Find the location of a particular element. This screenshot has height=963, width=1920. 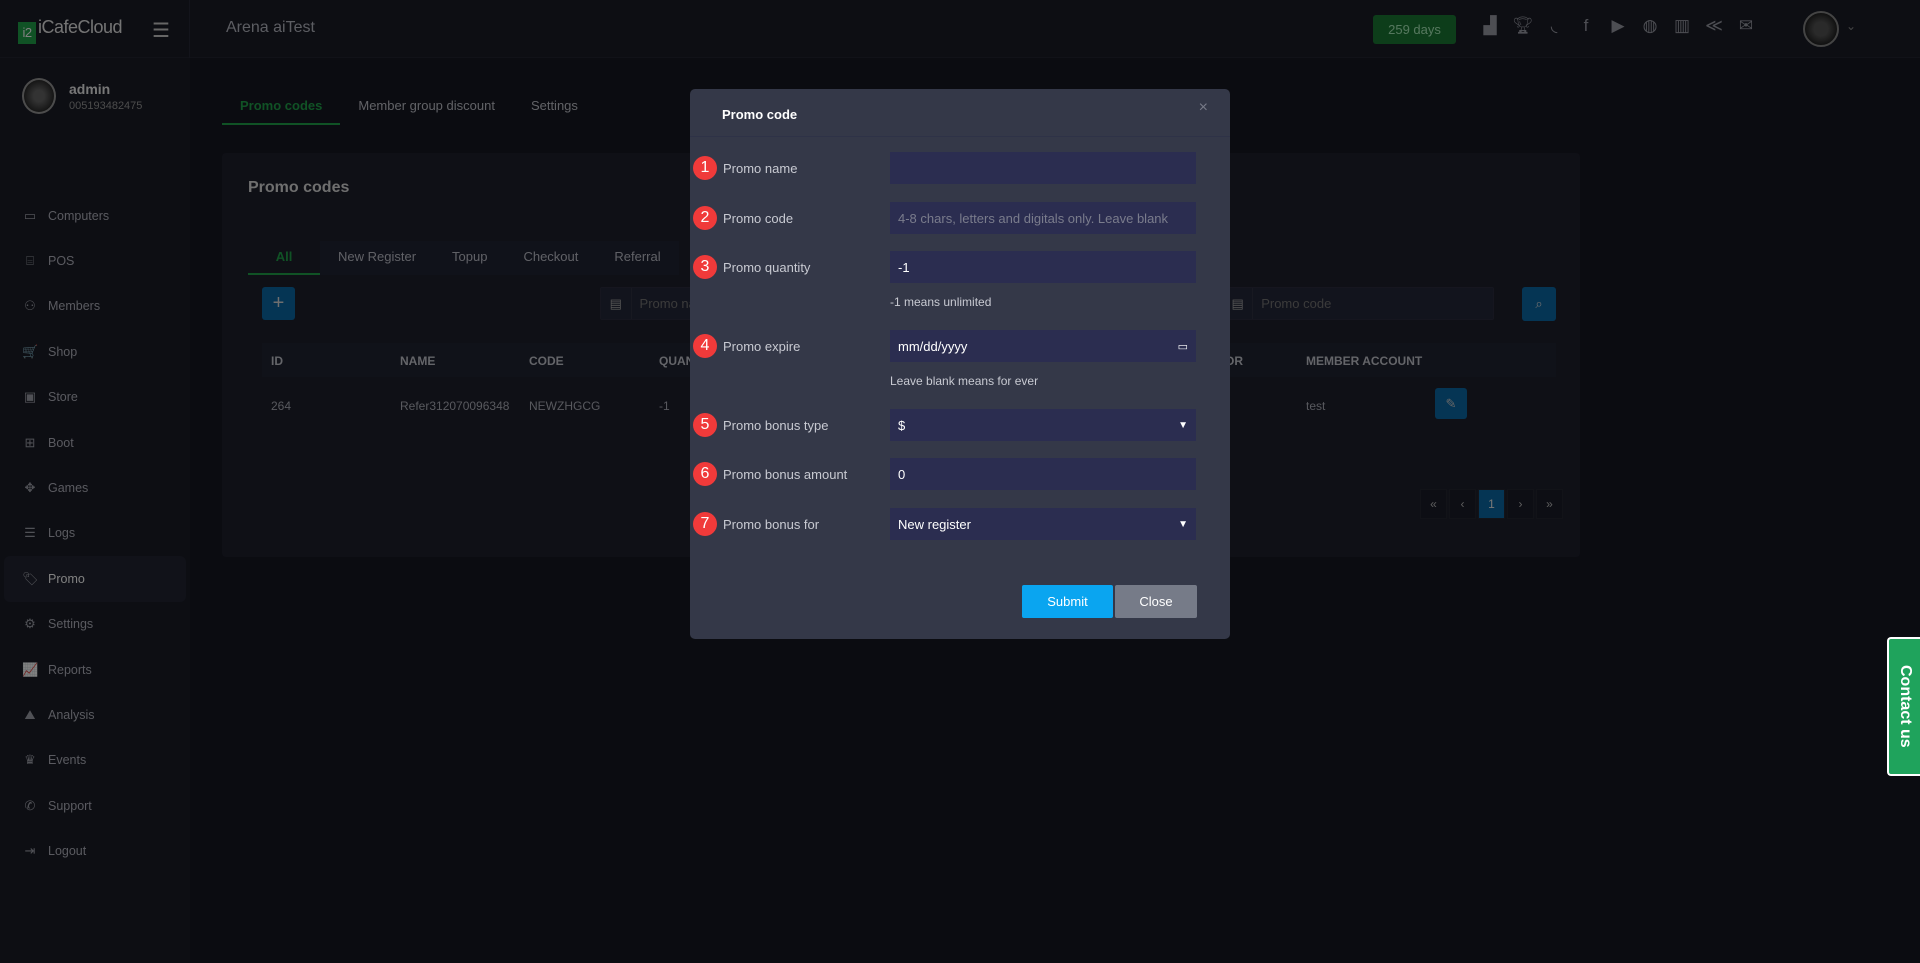

logout-icon: ⇥ is located at coordinates (30, 851).